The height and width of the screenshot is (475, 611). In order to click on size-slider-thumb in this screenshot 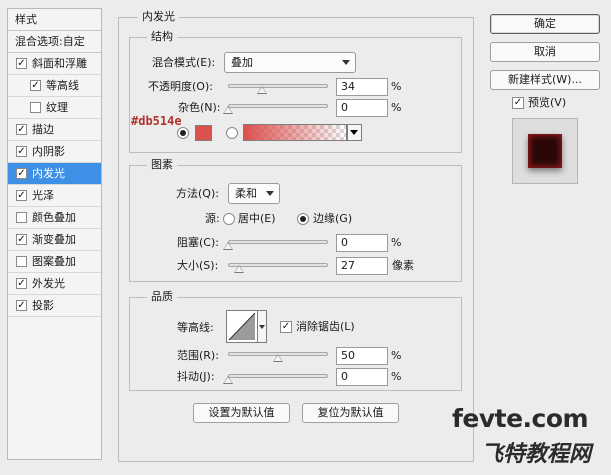, I will do `click(239, 269)`.